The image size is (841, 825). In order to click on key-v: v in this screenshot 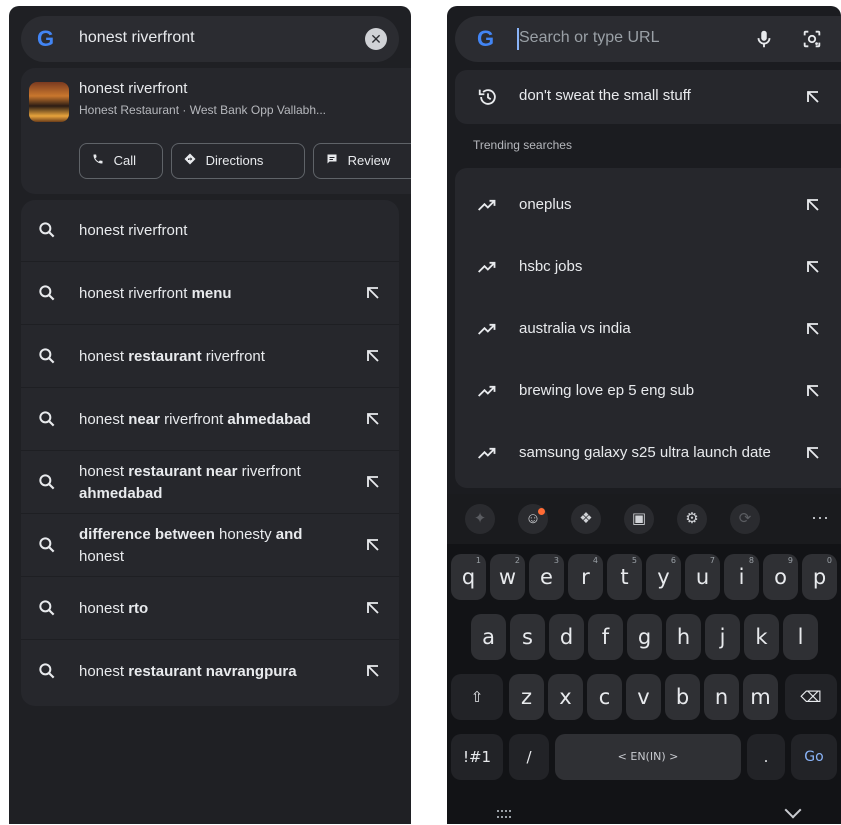, I will do `click(643, 697)`.